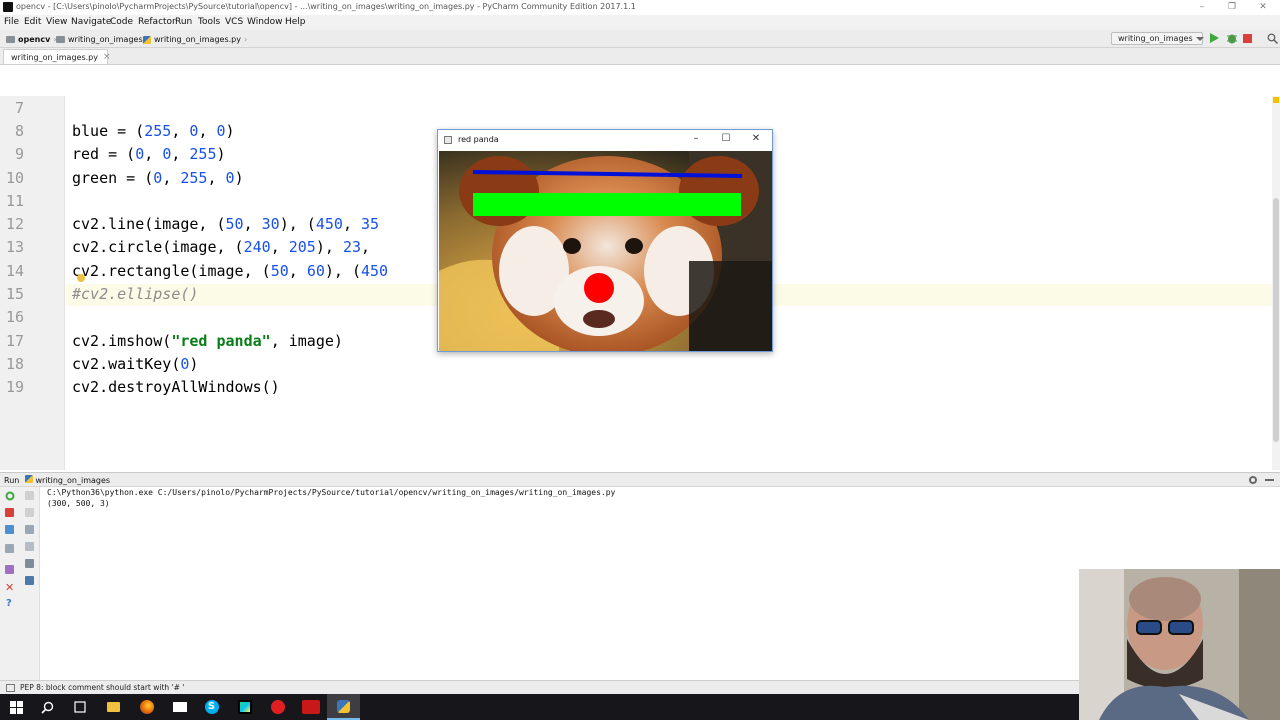  Describe the element at coordinates (29, 563) in the screenshot. I see `print-icon` at that location.